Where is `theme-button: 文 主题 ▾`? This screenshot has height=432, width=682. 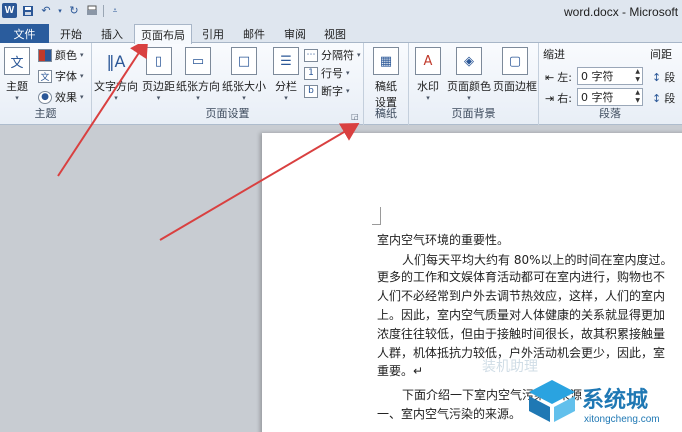
theme-button: 文 主题 ▾ is located at coordinates (17, 74).